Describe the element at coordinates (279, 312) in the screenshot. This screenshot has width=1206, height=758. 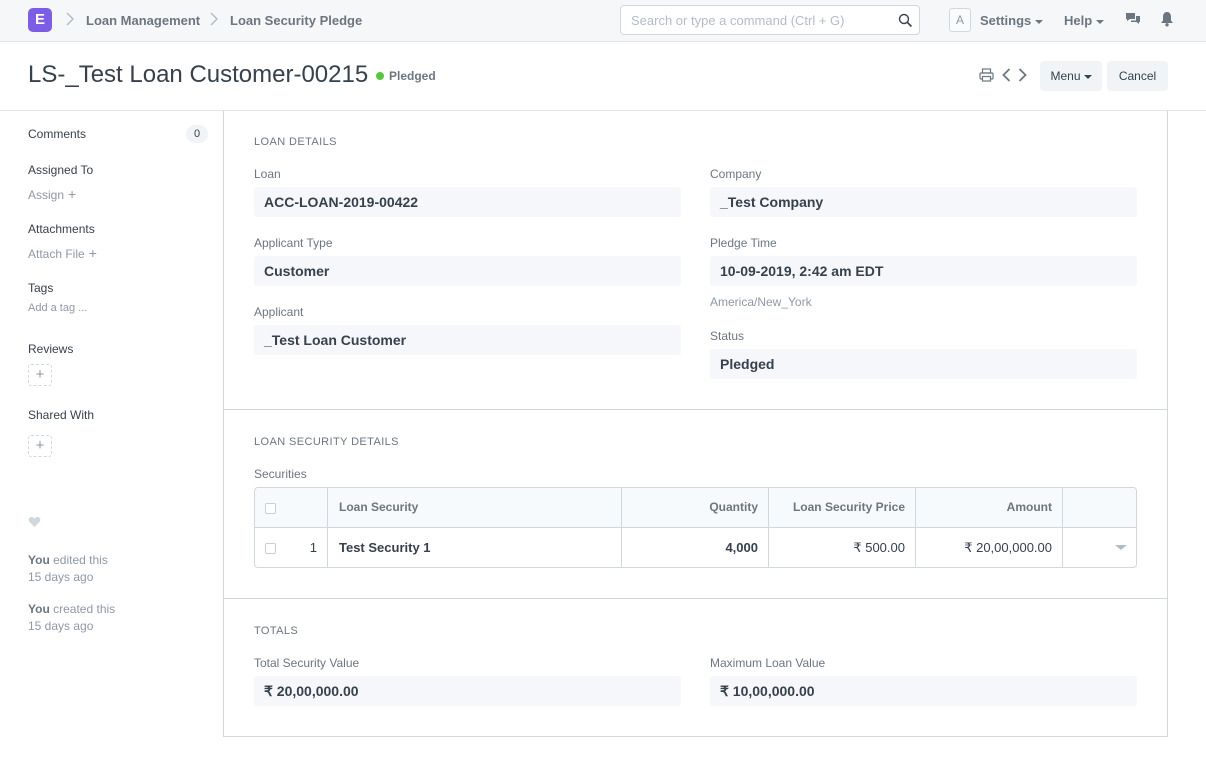
I see `applicant-label: Applicant` at that location.